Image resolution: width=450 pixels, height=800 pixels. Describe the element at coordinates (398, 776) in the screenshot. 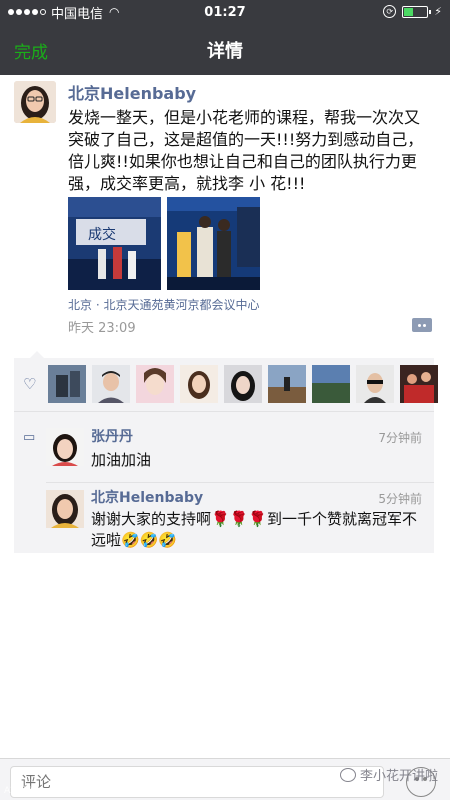

I see `watermark-text: 李小花开讲啦` at that location.